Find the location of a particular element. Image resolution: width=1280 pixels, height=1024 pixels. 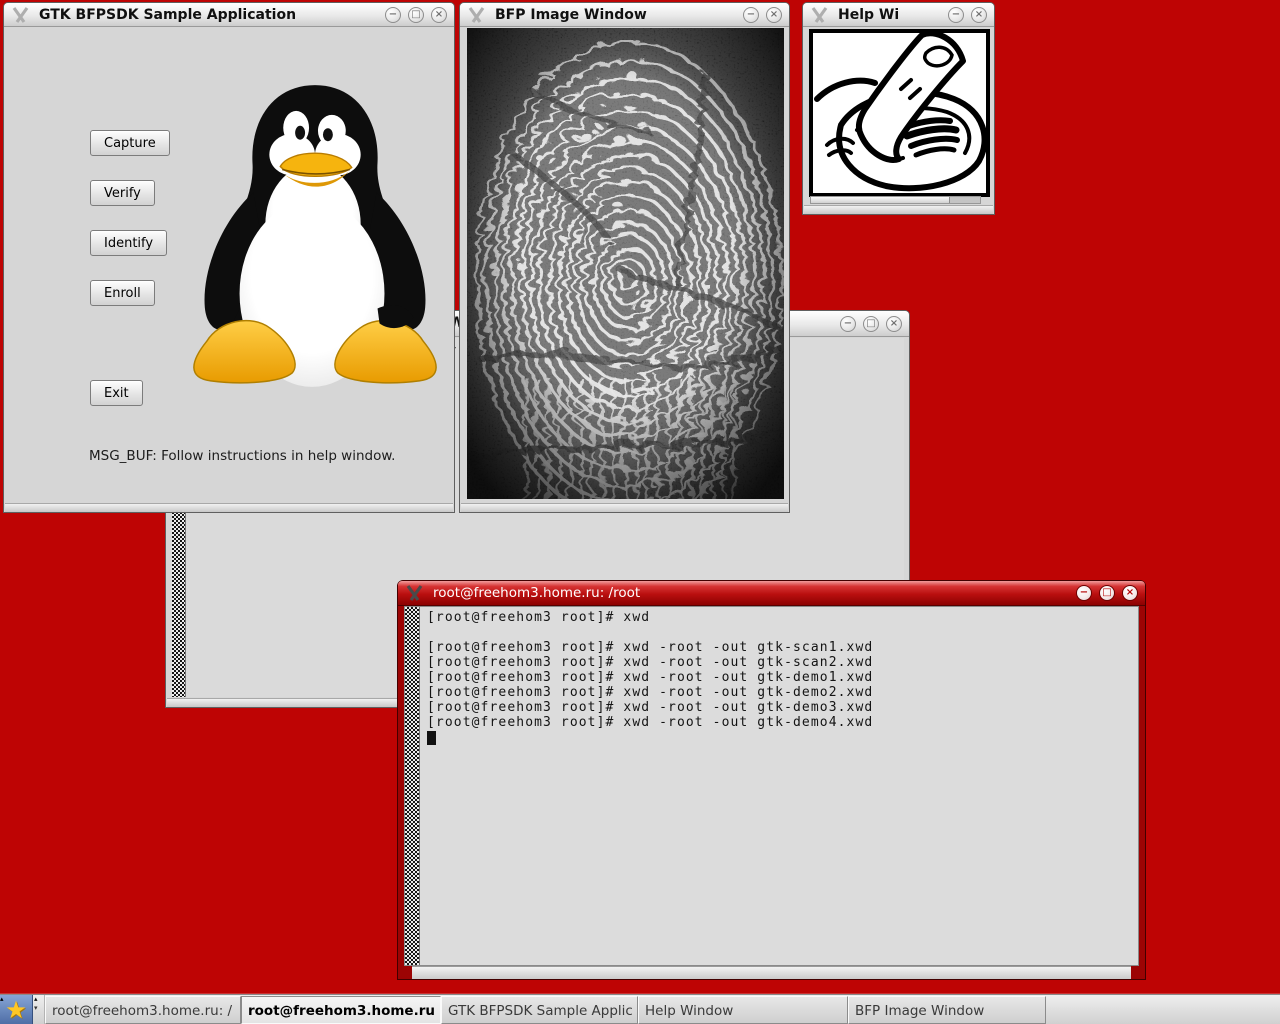

exit-button: Exit is located at coordinates (116, 393).